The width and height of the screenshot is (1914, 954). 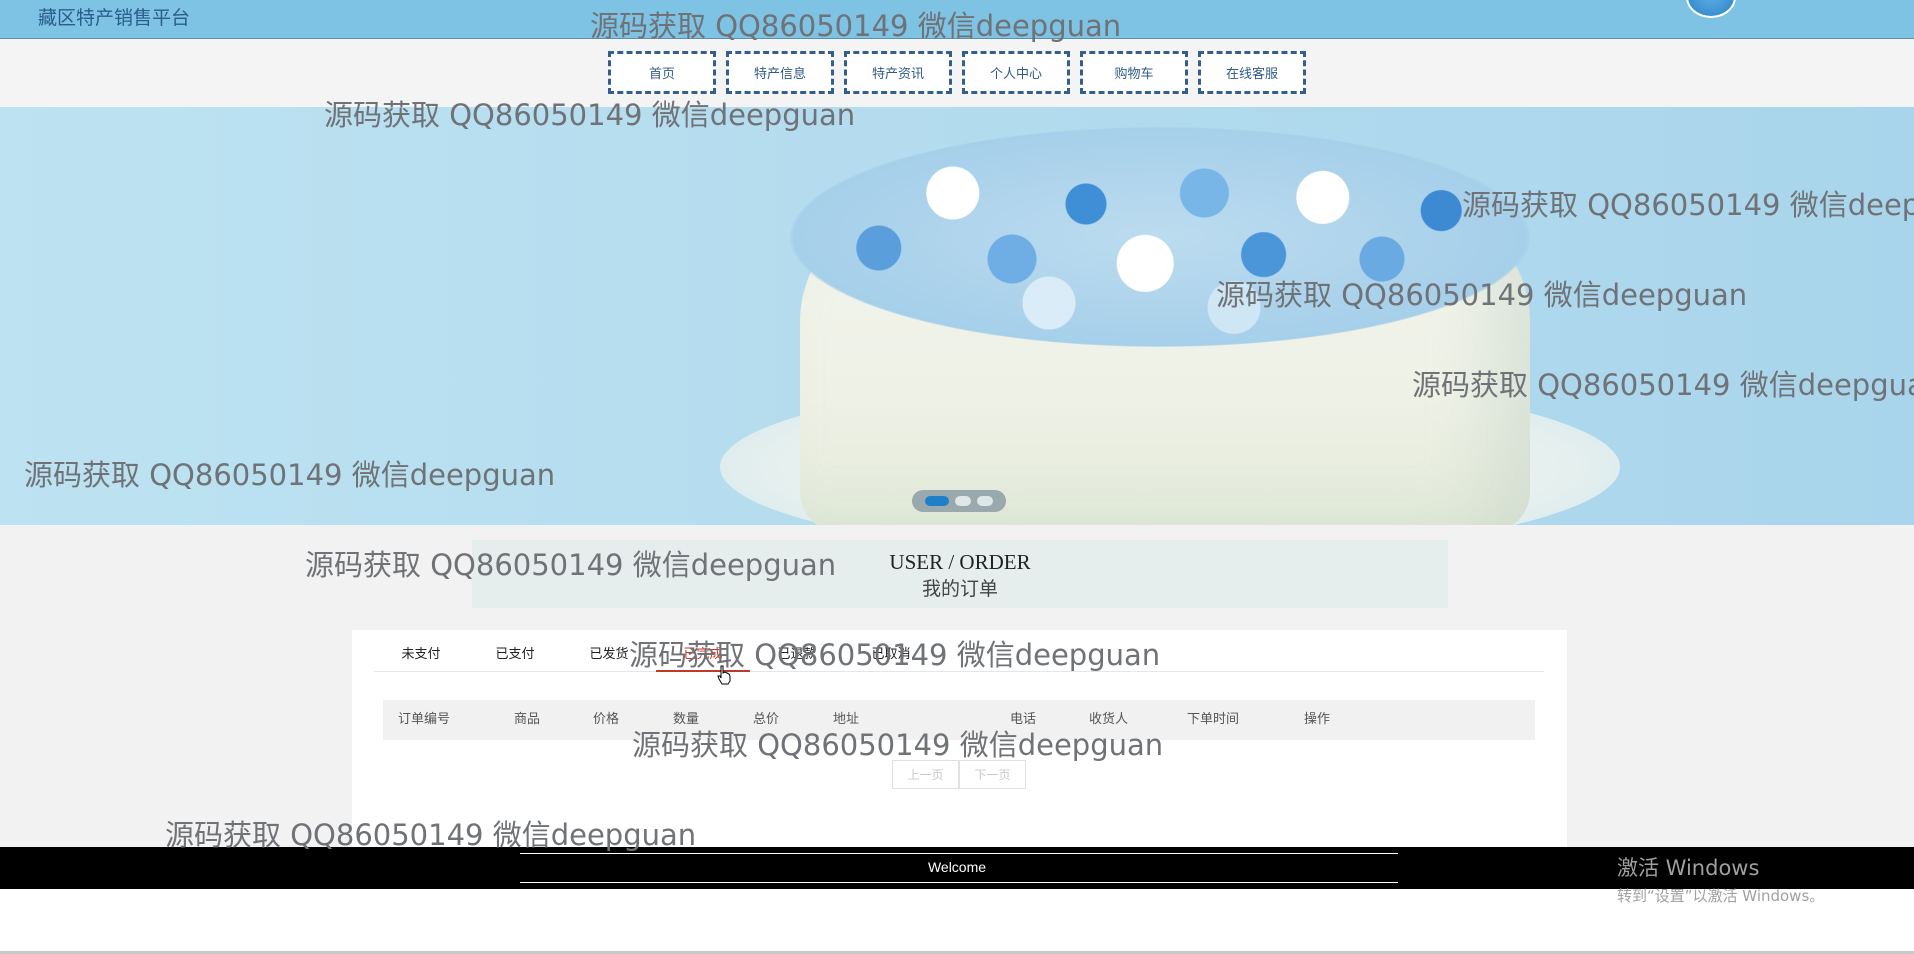 I want to click on section-heading: USER / ORDER 我的订单, so click(x=960, y=574).